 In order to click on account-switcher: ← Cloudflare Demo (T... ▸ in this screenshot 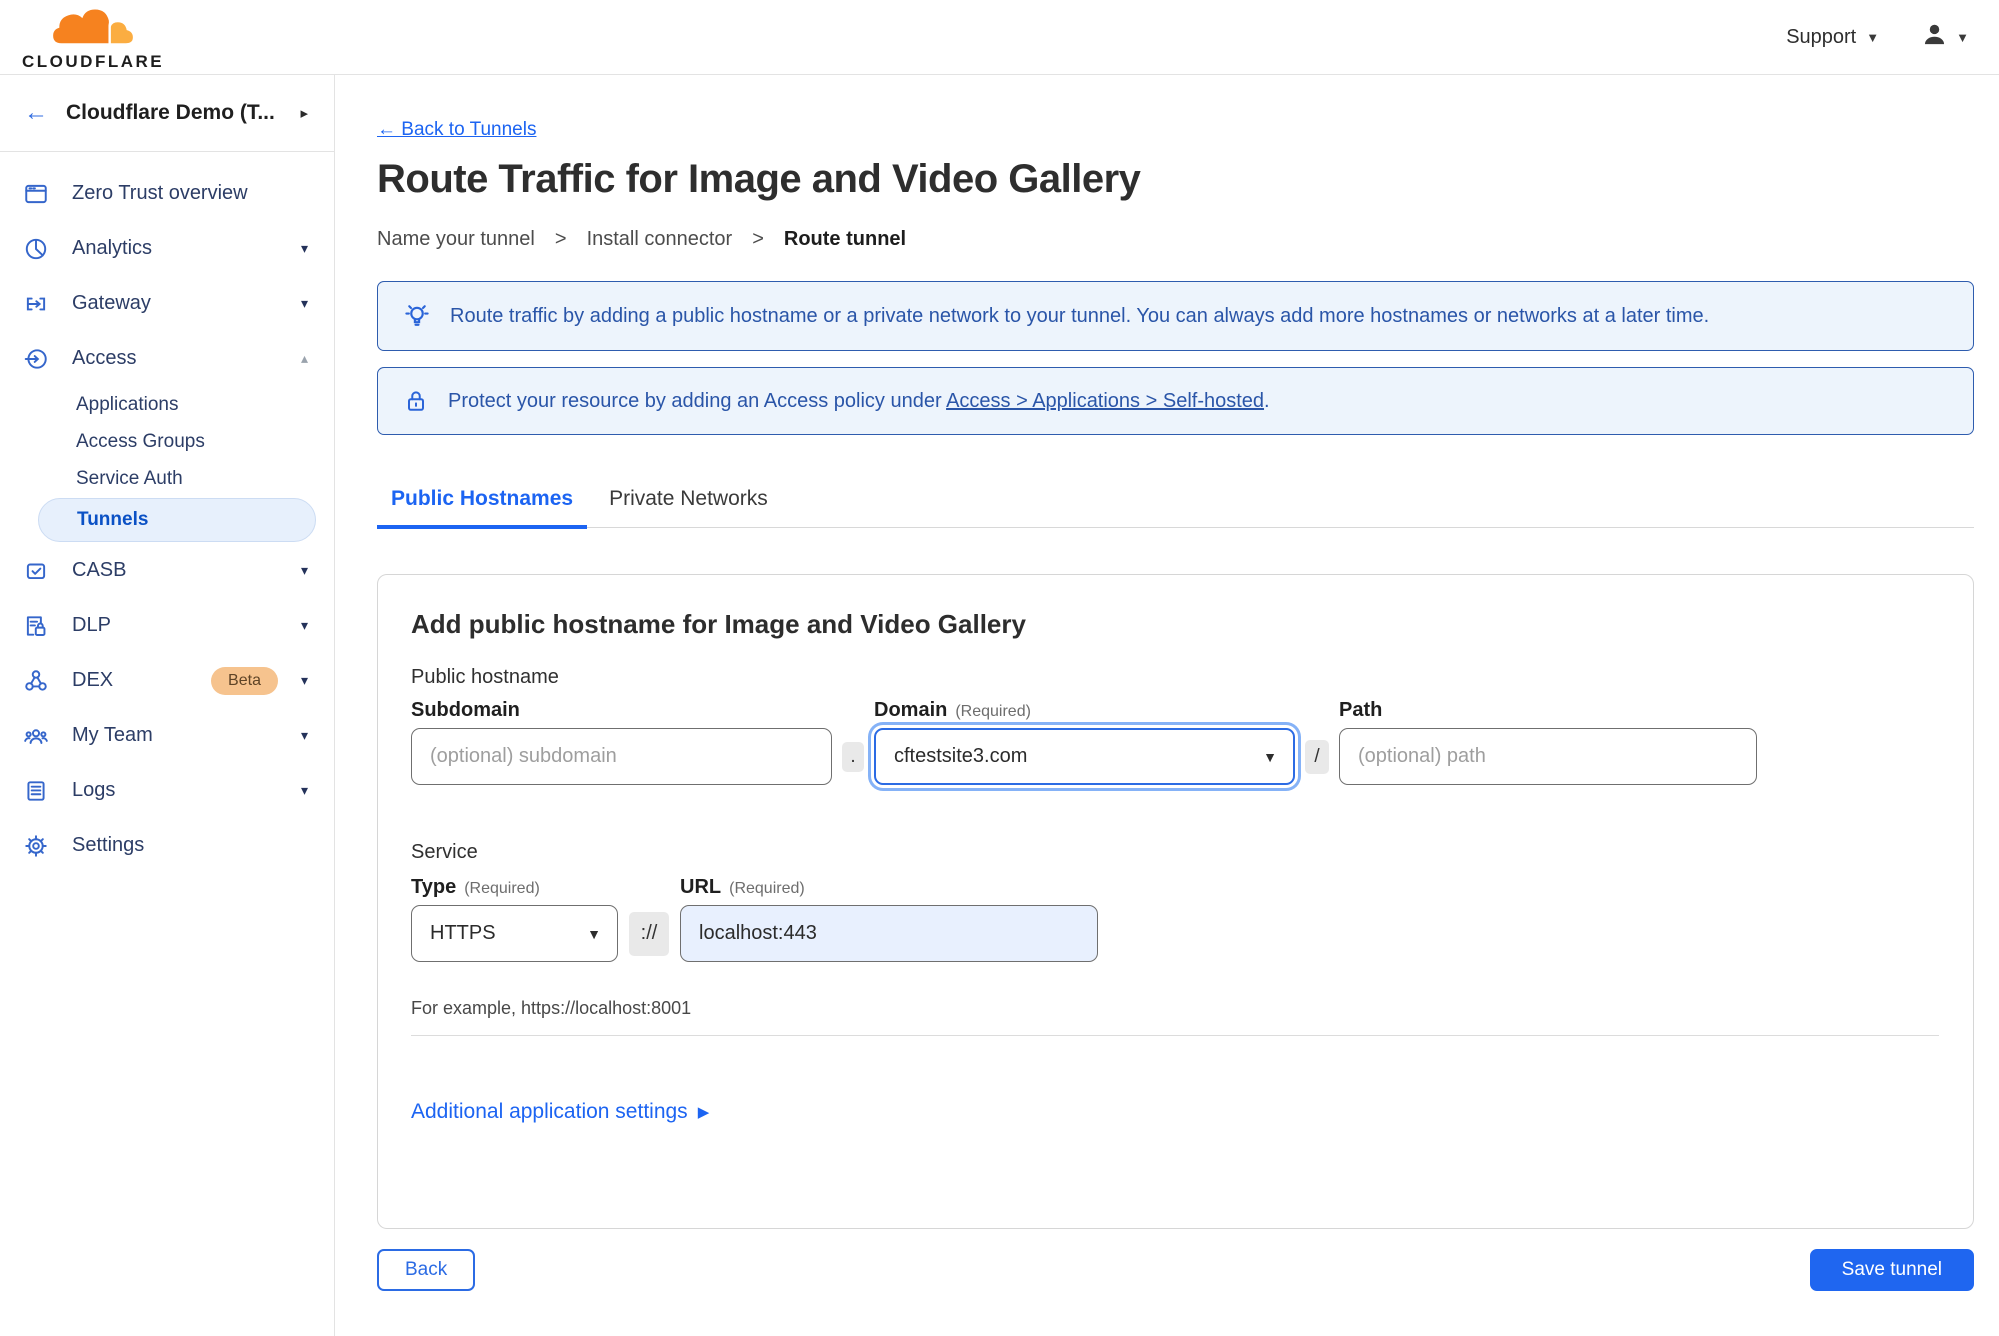, I will do `click(167, 113)`.